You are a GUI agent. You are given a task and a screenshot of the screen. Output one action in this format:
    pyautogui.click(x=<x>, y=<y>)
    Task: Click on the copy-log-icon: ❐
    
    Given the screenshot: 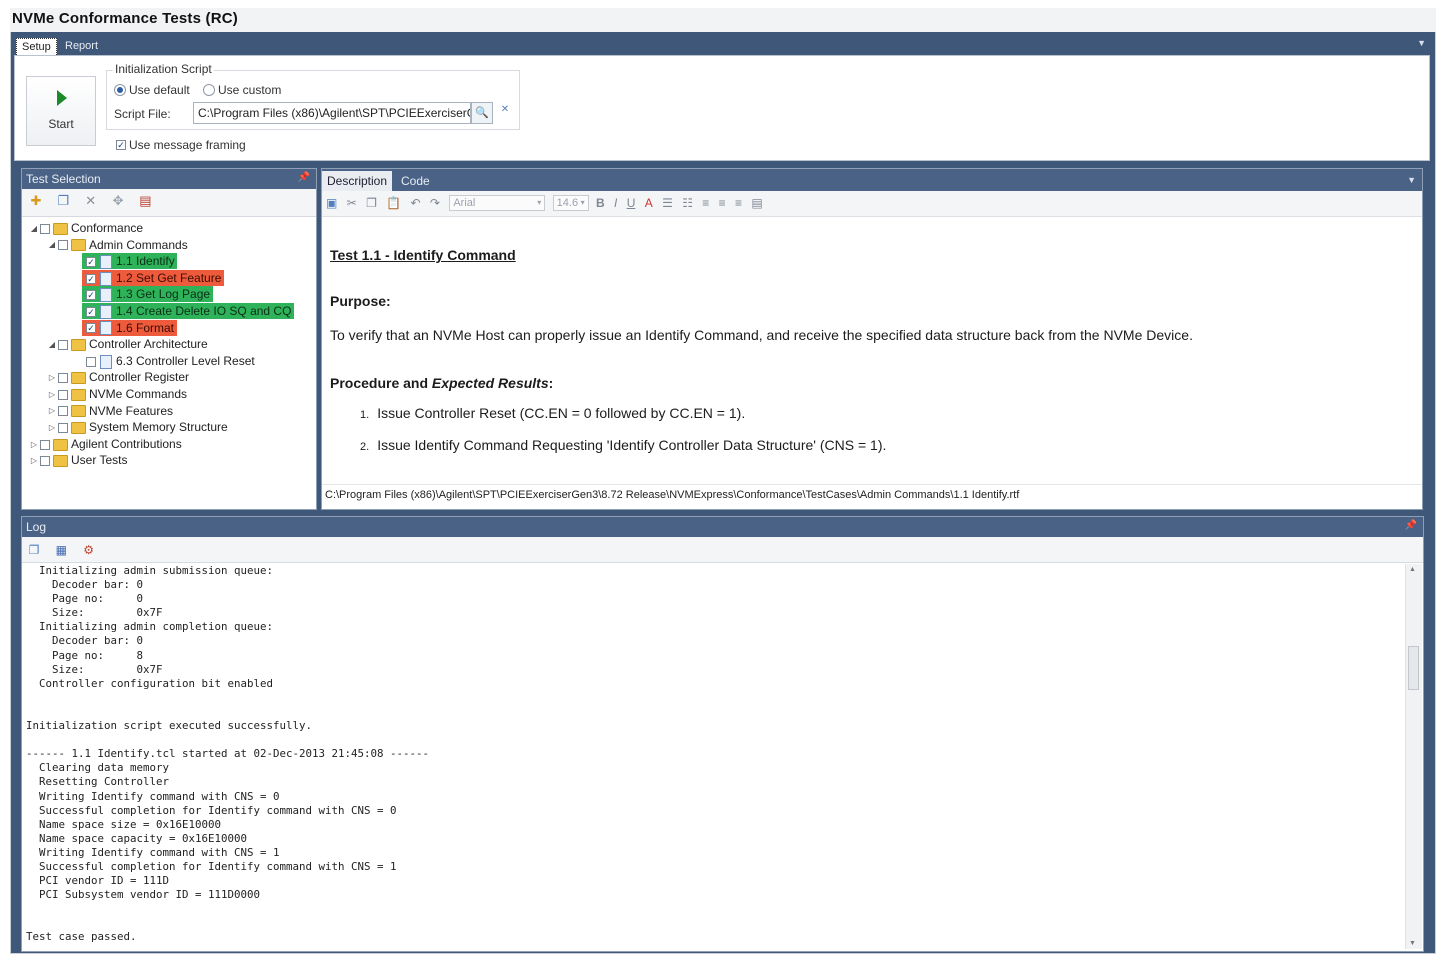 What is the action you would take?
    pyautogui.click(x=34, y=550)
    